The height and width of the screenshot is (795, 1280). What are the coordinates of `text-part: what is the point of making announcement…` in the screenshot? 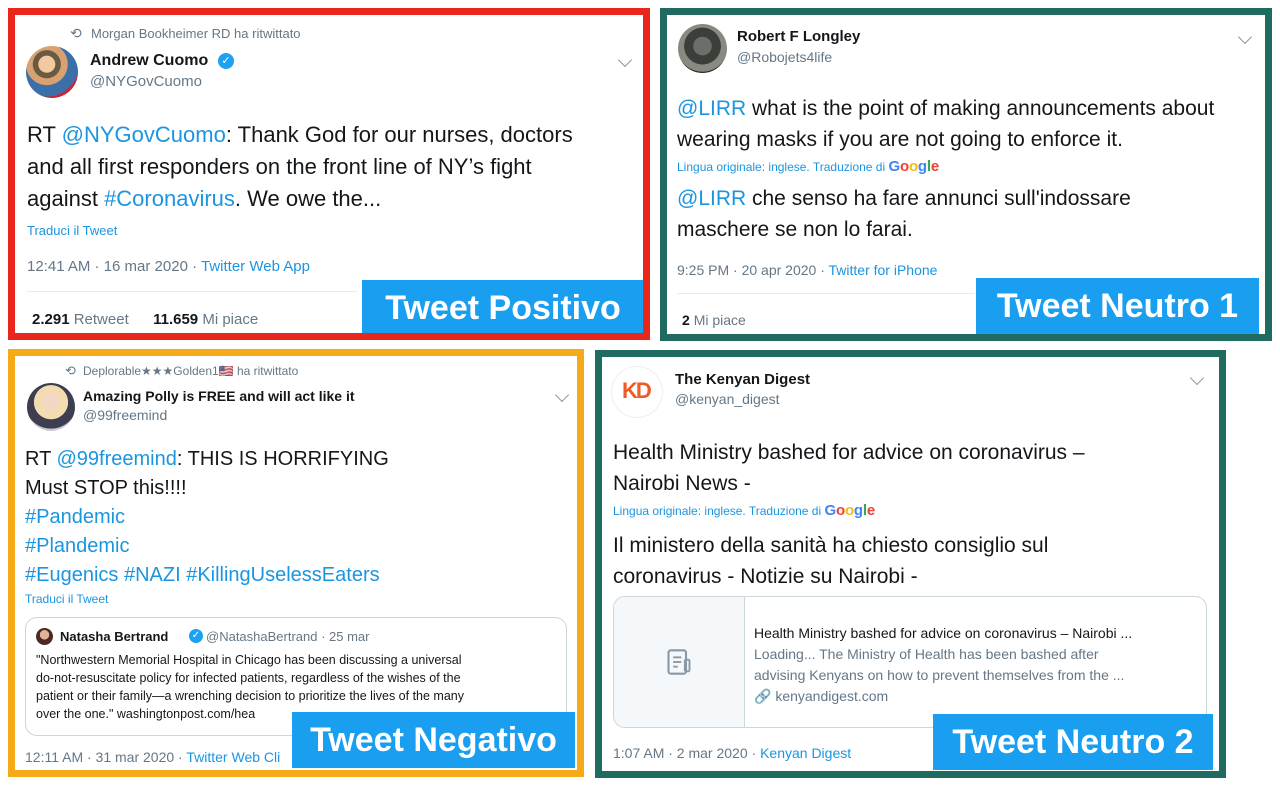 It's located at (980, 108).